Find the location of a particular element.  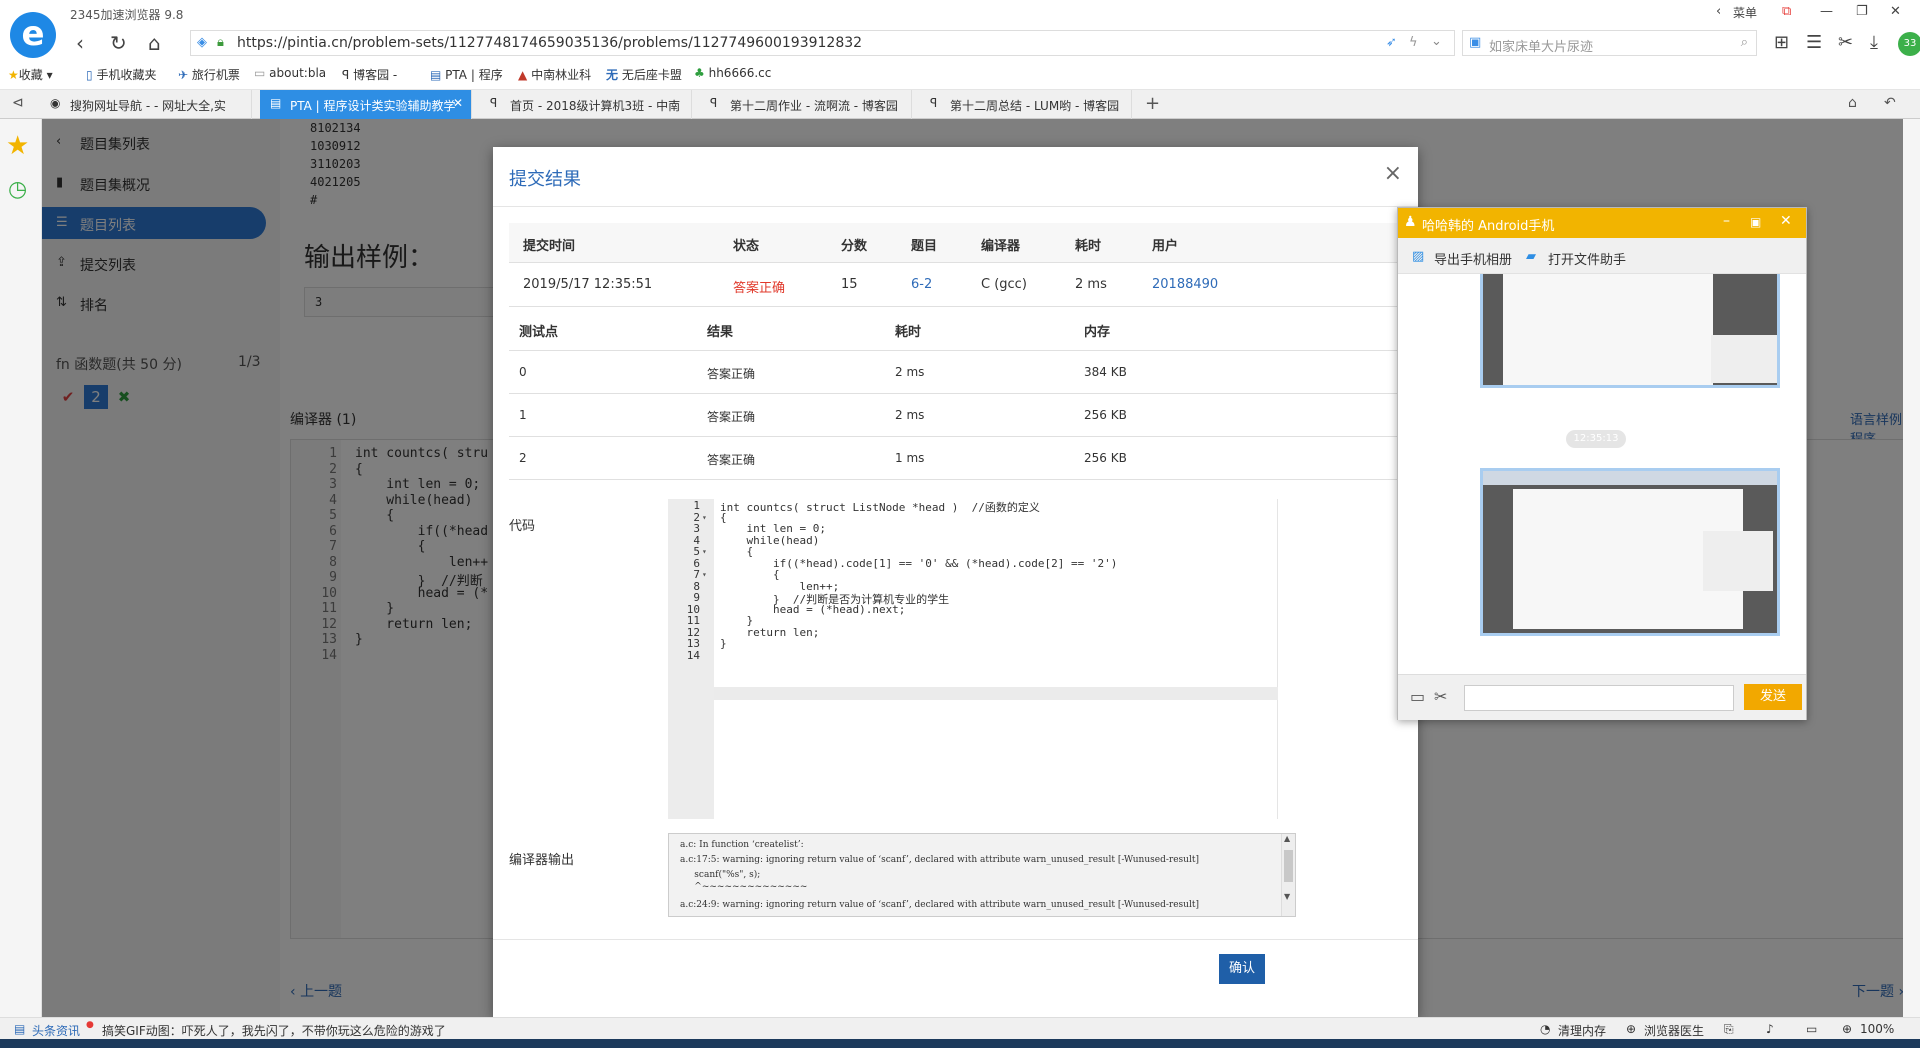

gift-icon: ⧉ is located at coordinates (1786, 11).